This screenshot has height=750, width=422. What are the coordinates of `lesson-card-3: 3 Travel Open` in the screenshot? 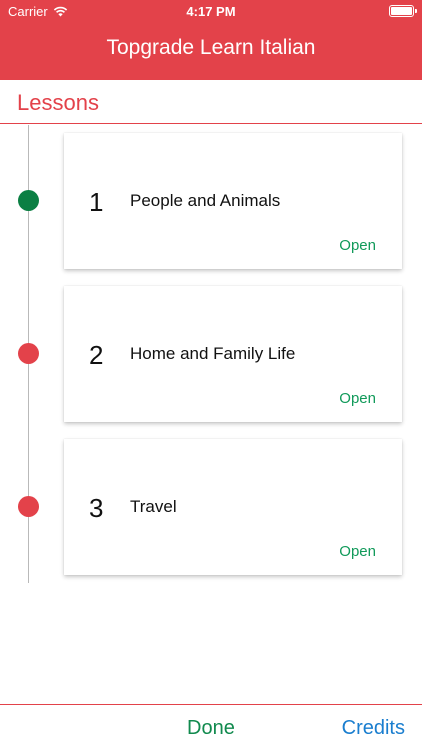 It's located at (233, 507).